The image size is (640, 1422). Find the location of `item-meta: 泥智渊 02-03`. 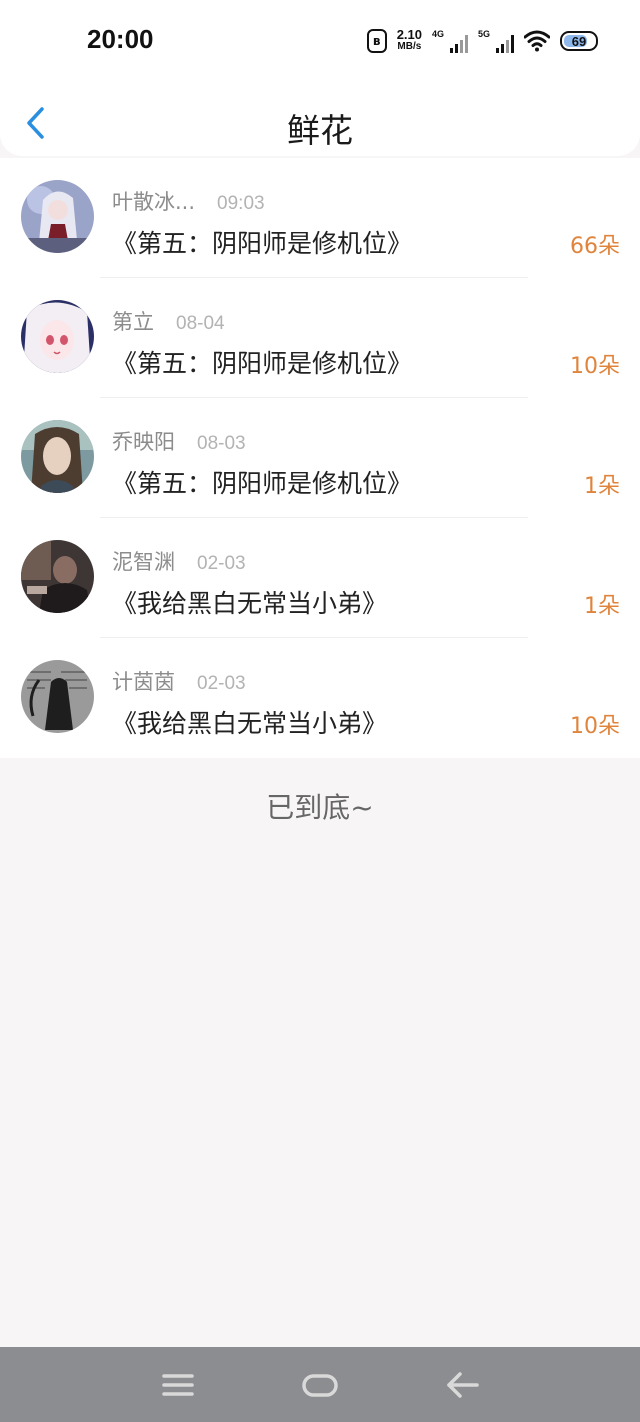

item-meta: 泥智渊 02-03 is located at coordinates (179, 561).